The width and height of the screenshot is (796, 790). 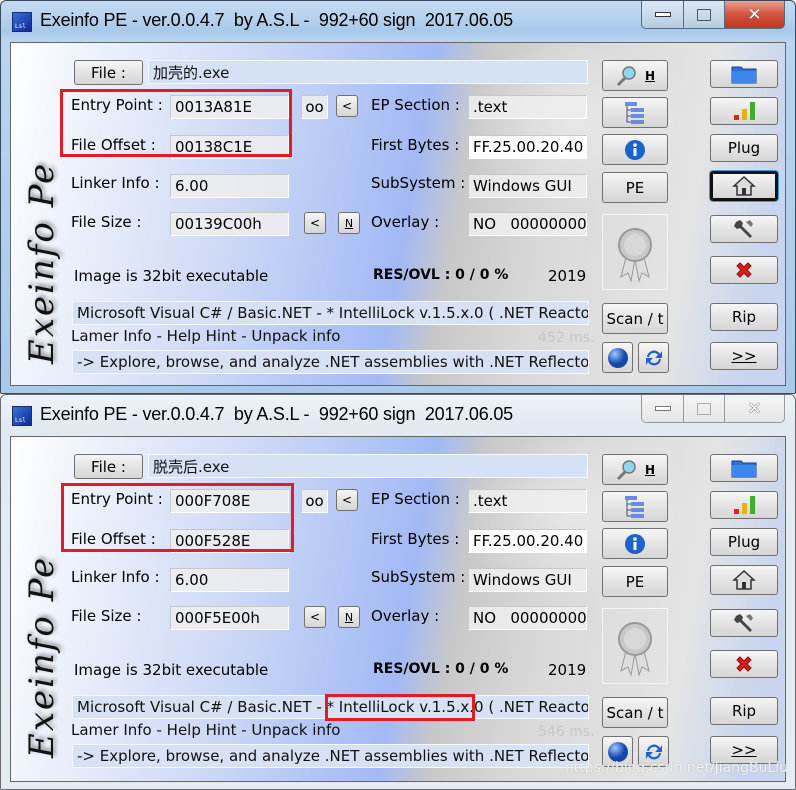 I want to click on file-size-field: 00139C00h, so click(x=229, y=224).